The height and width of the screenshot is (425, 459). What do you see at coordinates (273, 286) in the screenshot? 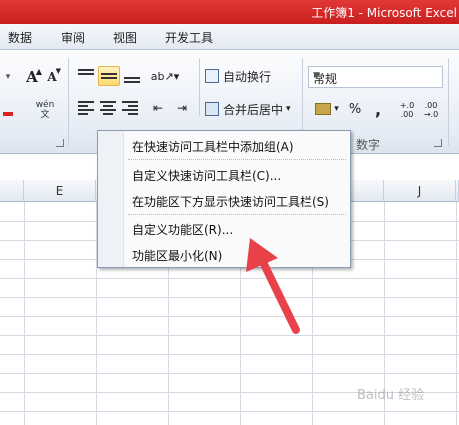
I see `annotation-arrow-icon` at bounding box center [273, 286].